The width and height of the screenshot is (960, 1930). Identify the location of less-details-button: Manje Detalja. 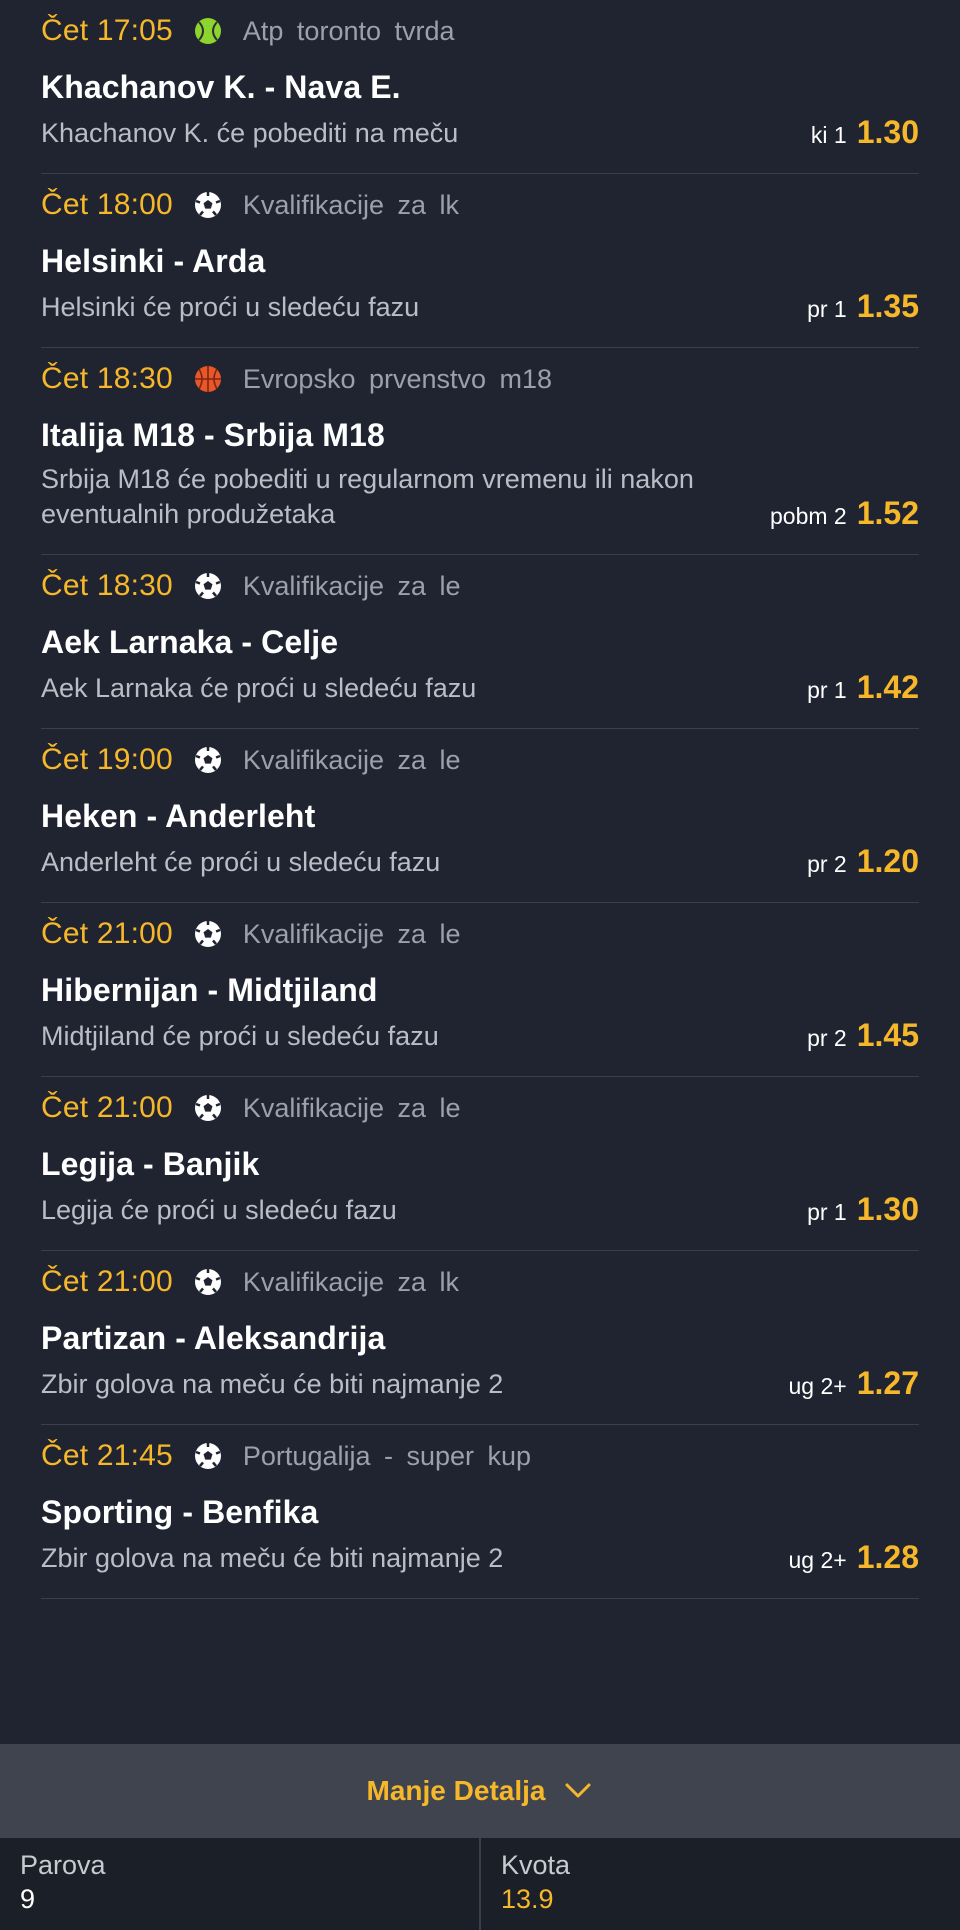
(480, 1791).